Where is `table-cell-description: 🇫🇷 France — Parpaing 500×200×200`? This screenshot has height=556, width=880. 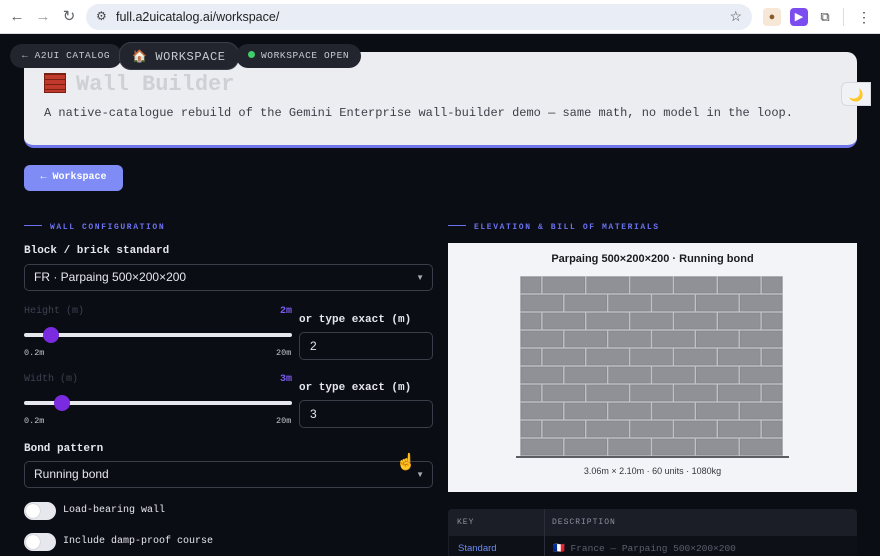 table-cell-description: 🇫🇷 France — Parpaing 500×200×200 is located at coordinates (644, 548).